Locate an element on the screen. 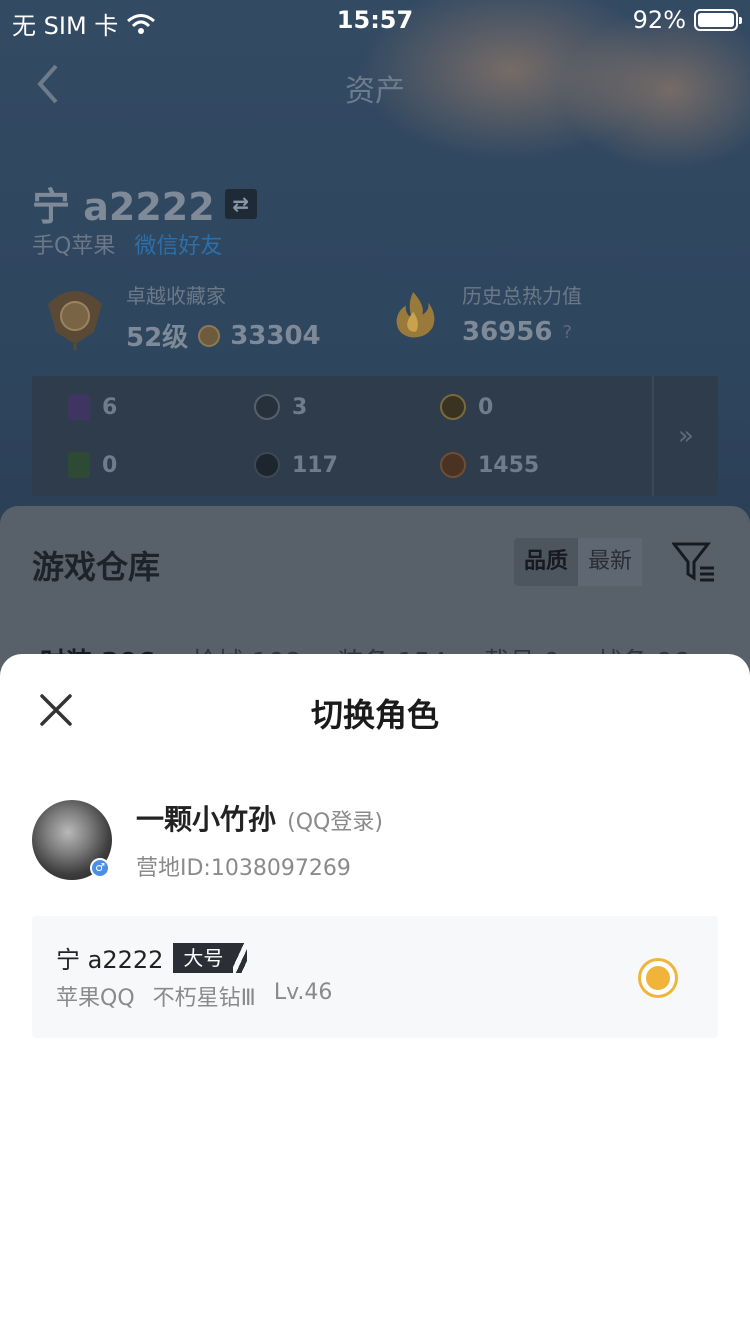 This screenshot has height=1334, width=750. item-purple-card: 6 is located at coordinates (92, 407).